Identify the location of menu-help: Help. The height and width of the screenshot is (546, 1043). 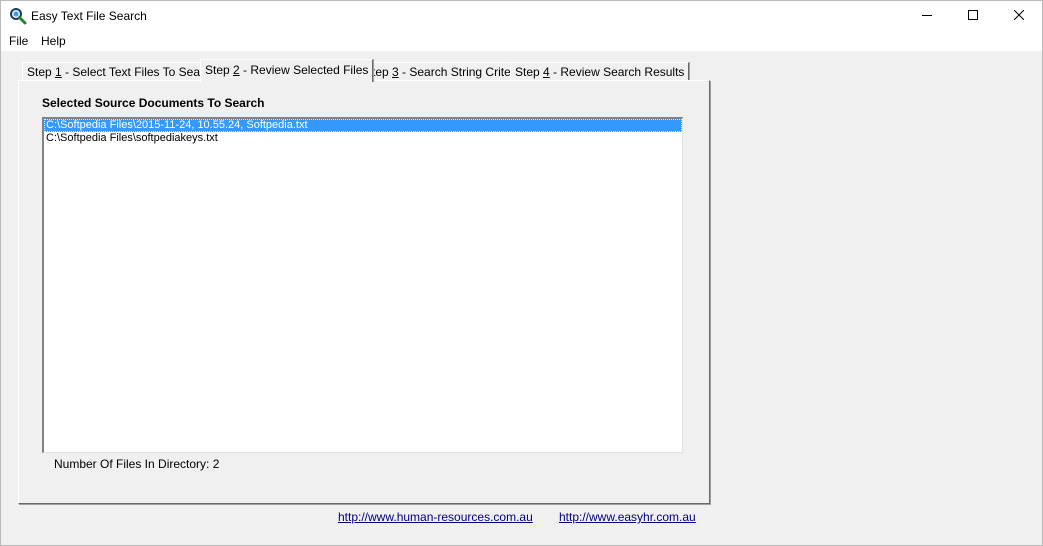
(53, 41).